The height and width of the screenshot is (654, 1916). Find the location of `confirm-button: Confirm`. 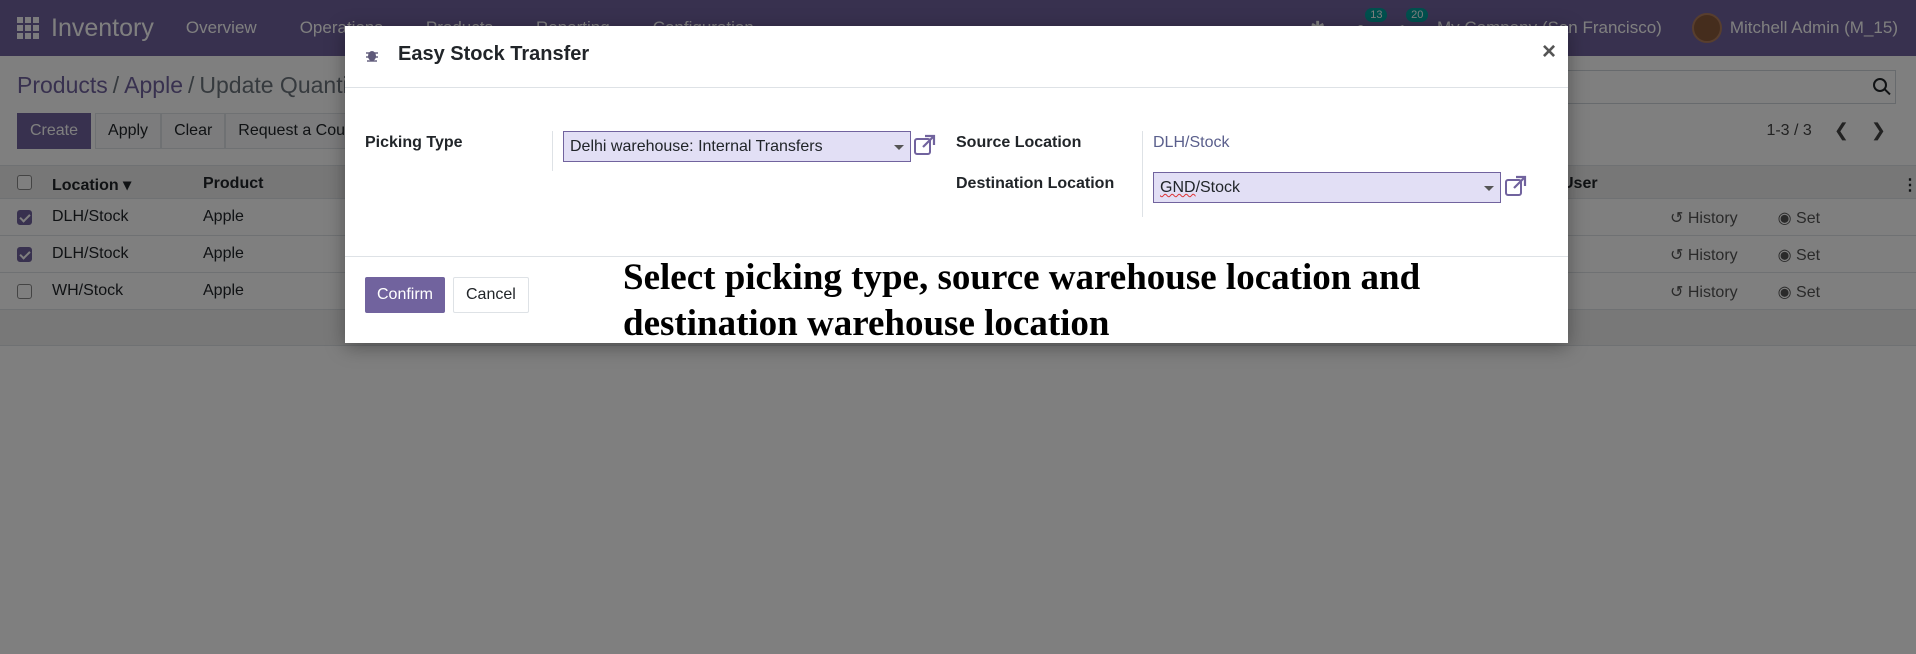

confirm-button: Confirm is located at coordinates (405, 295).